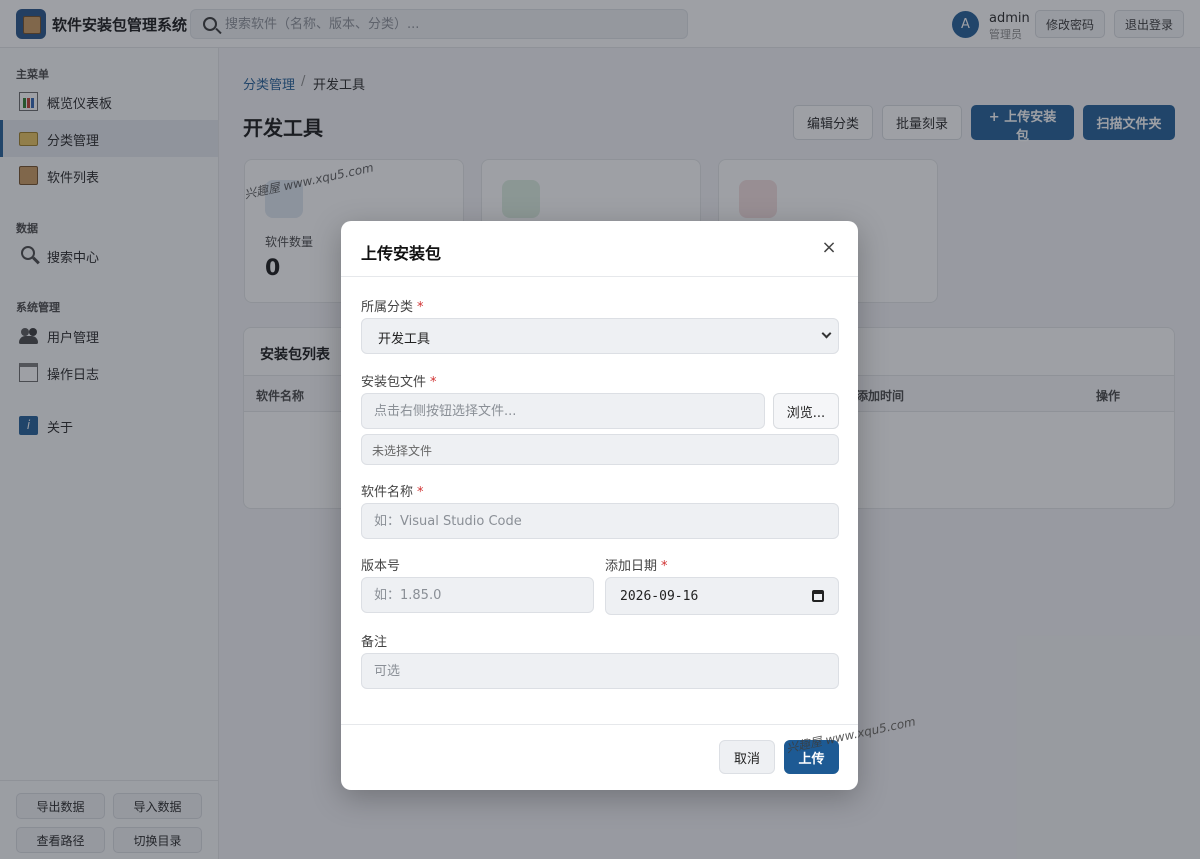 Image resolution: width=1200 pixels, height=859 pixels. I want to click on category-label: 所属分类 *, so click(392, 307).